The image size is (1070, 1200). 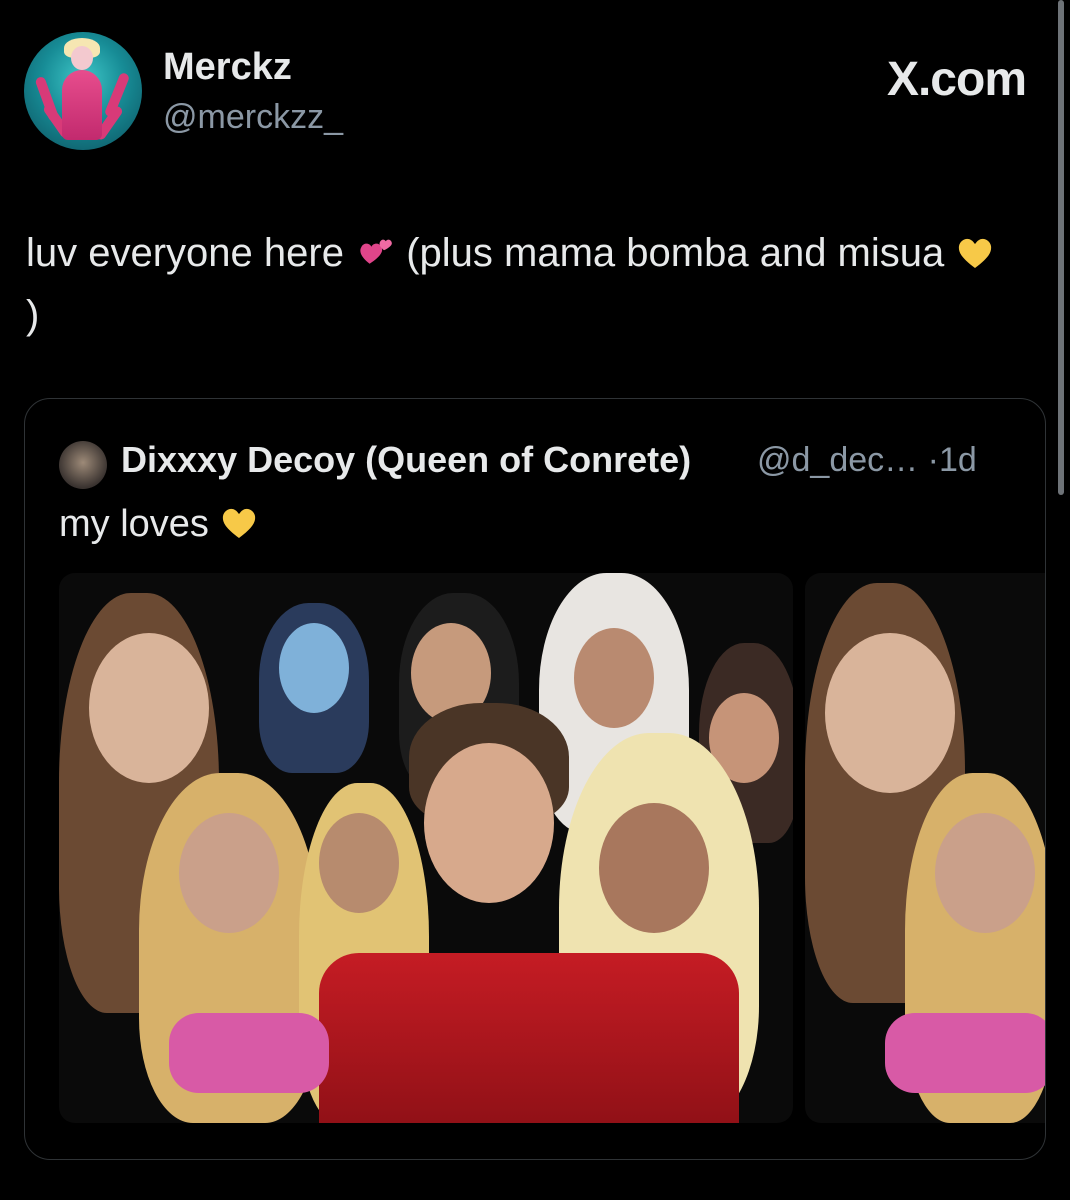 I want to click on quoted-tweet-time: 1d, so click(x=958, y=460).